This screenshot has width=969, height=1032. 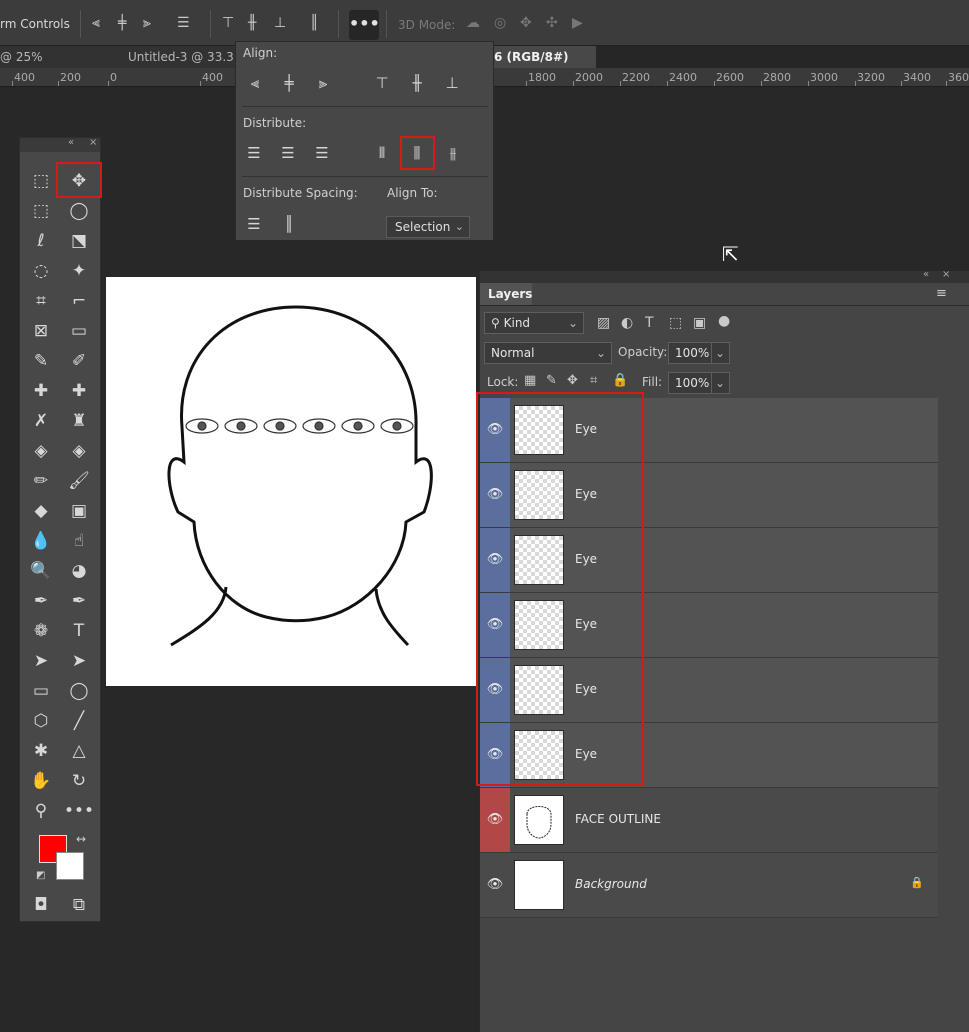 I want to click on visibility-eye-icon: 👁, so click(x=495, y=820).